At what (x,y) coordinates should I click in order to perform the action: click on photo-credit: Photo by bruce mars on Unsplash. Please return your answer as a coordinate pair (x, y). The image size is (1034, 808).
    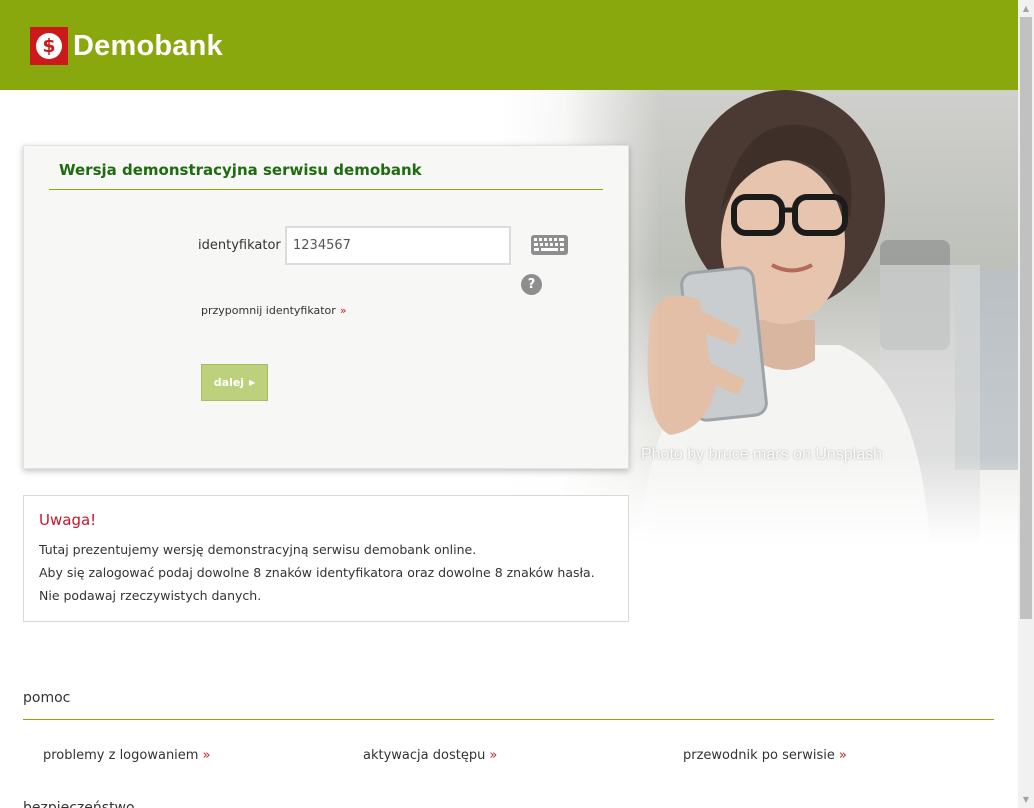
    Looking at the image, I should click on (762, 454).